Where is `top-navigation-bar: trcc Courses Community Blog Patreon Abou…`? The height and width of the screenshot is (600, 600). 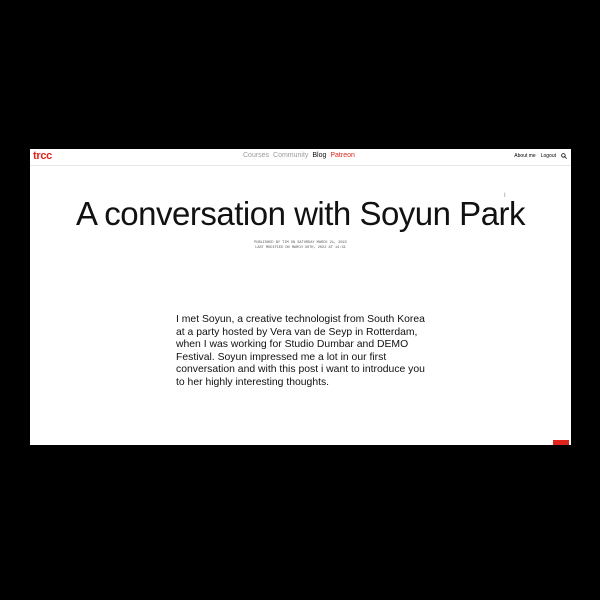
top-navigation-bar: trcc Courses Community Blog Patreon Abou… is located at coordinates (300, 157).